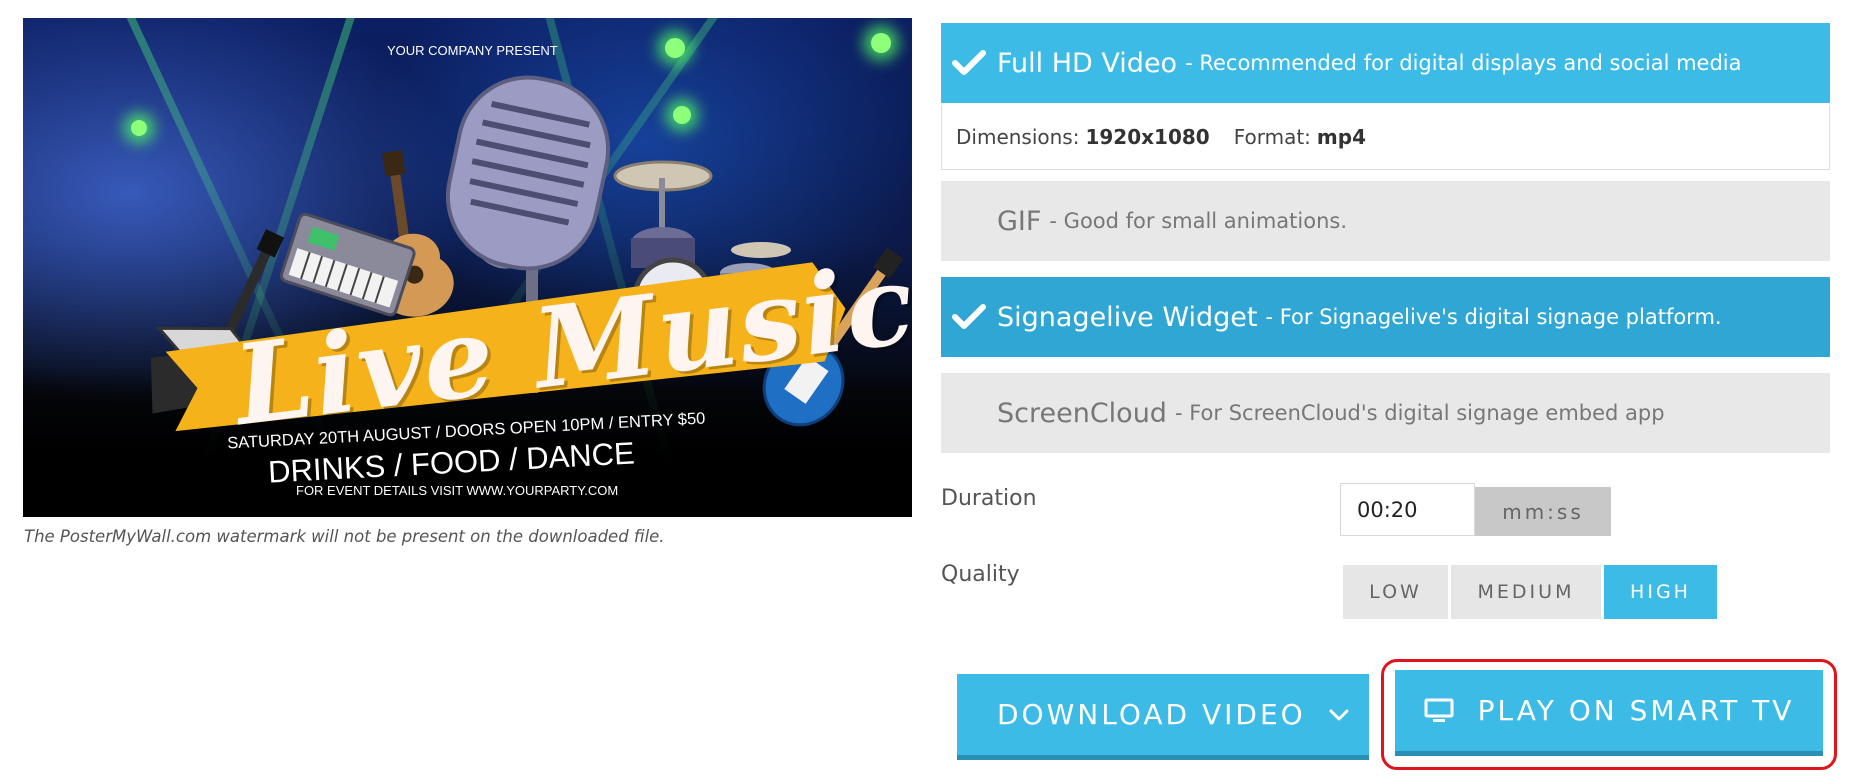 Image resolution: width=1863 pixels, height=777 pixels. I want to click on monitor-icon, so click(1439, 711).